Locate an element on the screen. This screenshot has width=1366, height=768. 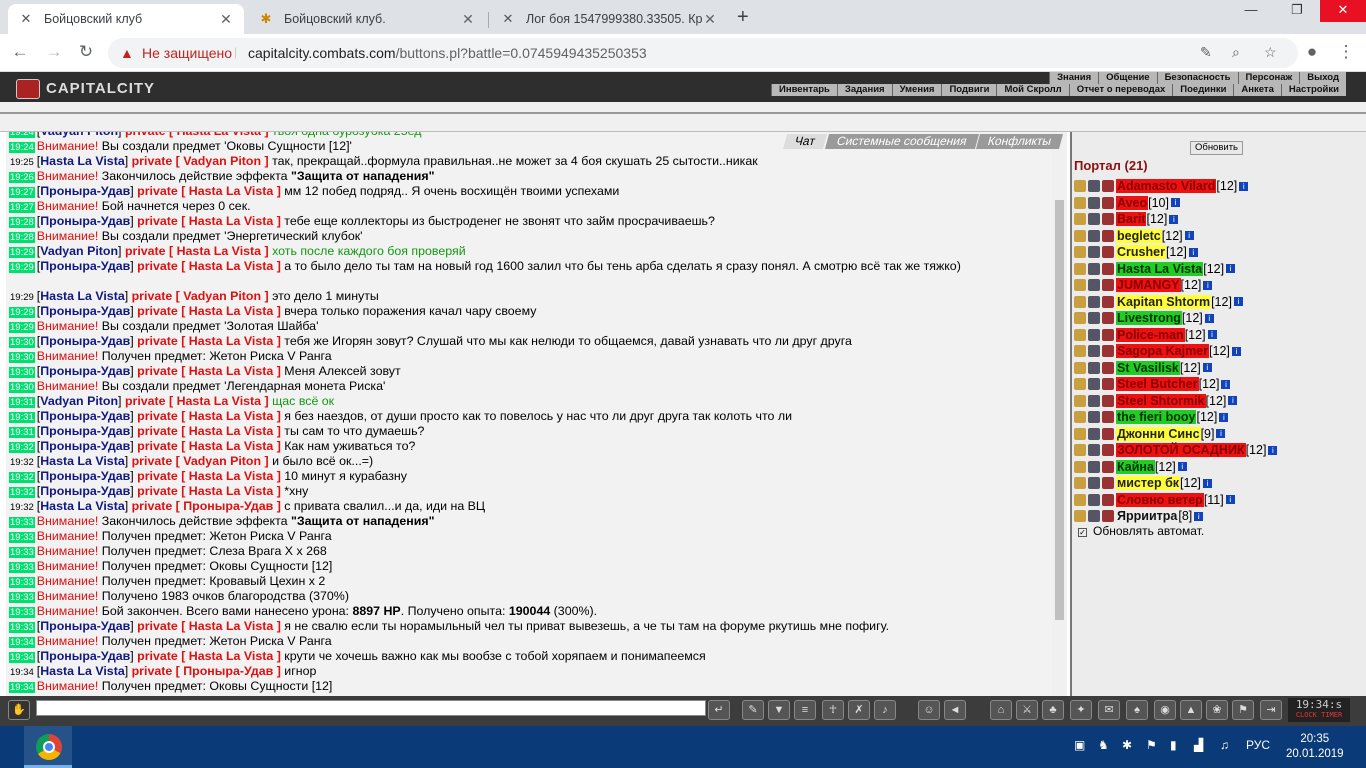
menu-transfer-report: Отчет о переводах is located at coordinates (1120, 90).